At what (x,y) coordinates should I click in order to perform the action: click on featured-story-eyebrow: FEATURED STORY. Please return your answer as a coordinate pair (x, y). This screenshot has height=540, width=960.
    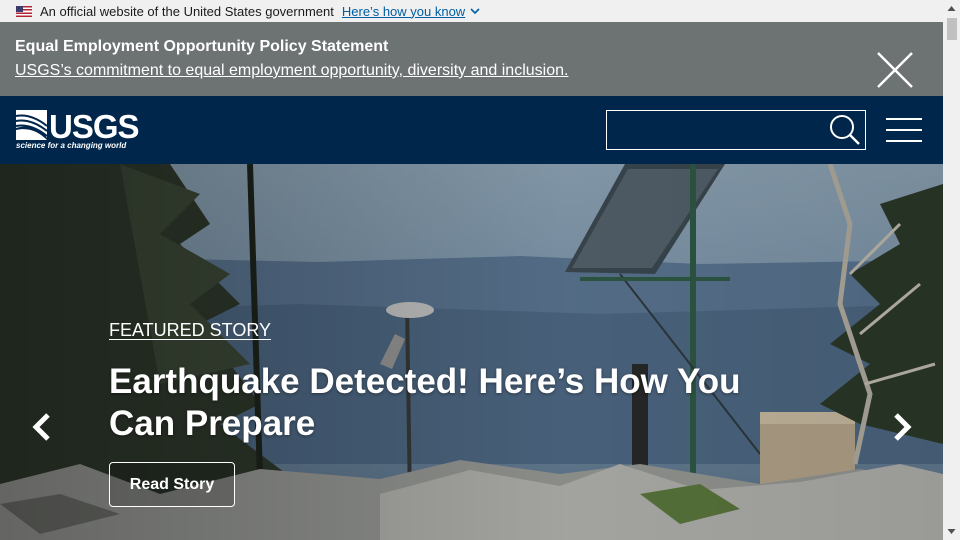
    Looking at the image, I should click on (190, 330).